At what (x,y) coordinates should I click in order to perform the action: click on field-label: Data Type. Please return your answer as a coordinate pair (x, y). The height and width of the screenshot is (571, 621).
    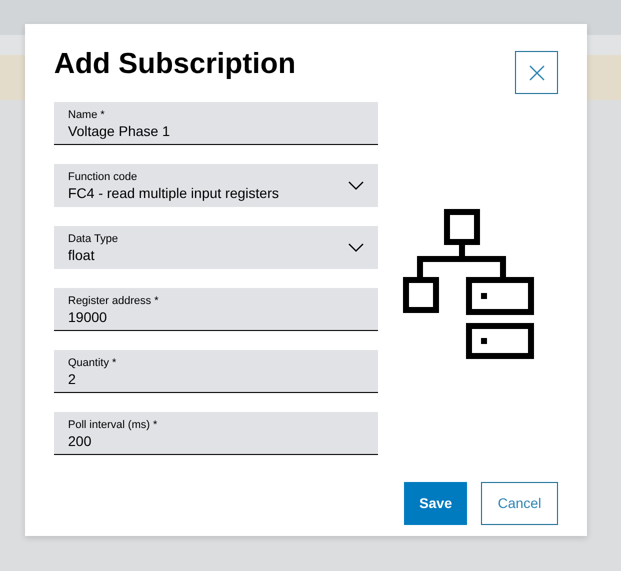
    Looking at the image, I should click on (93, 239).